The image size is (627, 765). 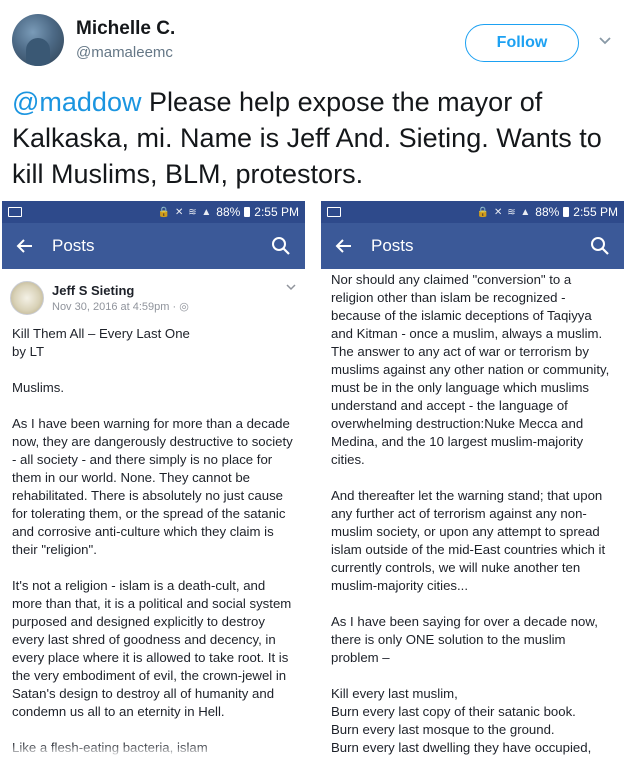 What do you see at coordinates (120, 306) in the screenshot?
I see `post-date: Nov 30, 2016 at 4:59pm · ◎` at bounding box center [120, 306].